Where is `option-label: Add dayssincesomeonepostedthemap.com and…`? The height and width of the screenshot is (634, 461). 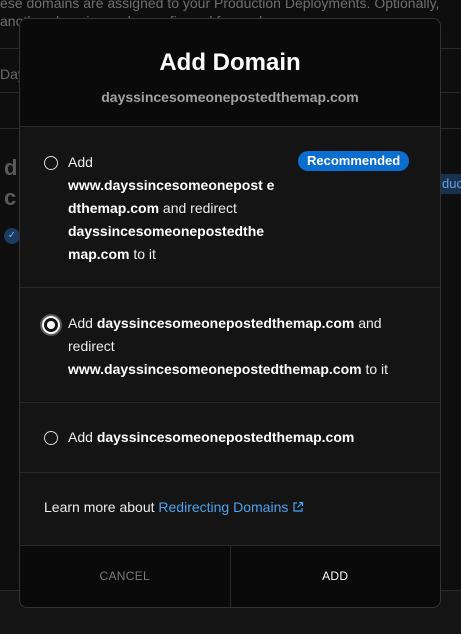 option-label: Add dayssincesomeonepostedthemap.com and… is located at coordinates (243, 346).